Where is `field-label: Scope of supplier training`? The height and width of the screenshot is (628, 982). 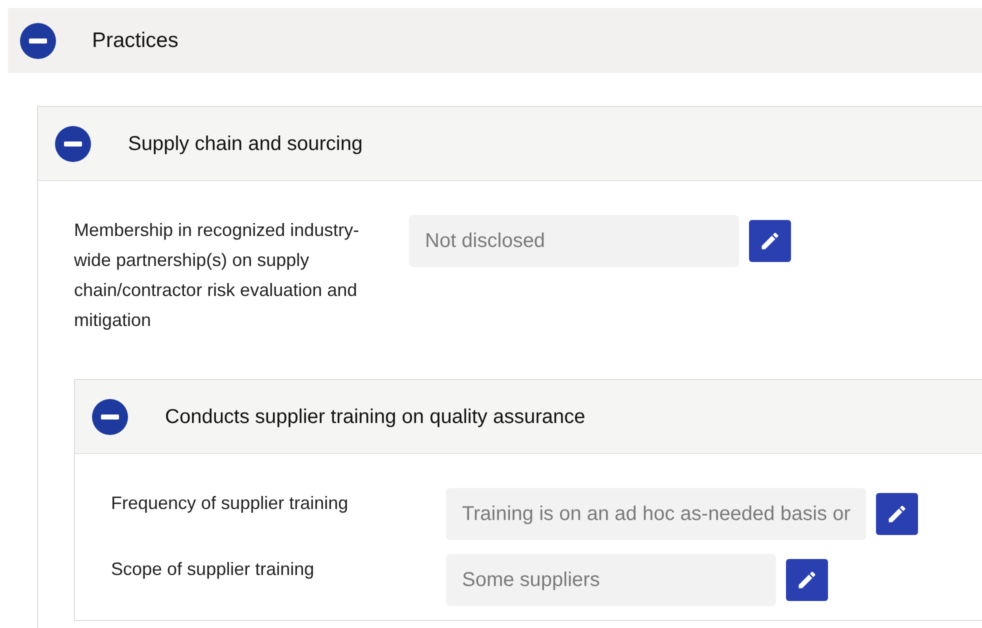 field-label: Scope of supplier training is located at coordinates (213, 569).